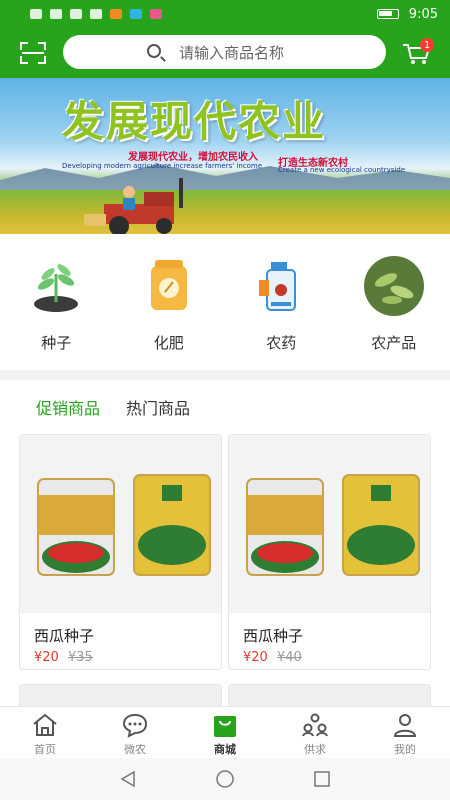  What do you see at coordinates (394, 343) in the screenshot?
I see `category-label: 农产品` at bounding box center [394, 343].